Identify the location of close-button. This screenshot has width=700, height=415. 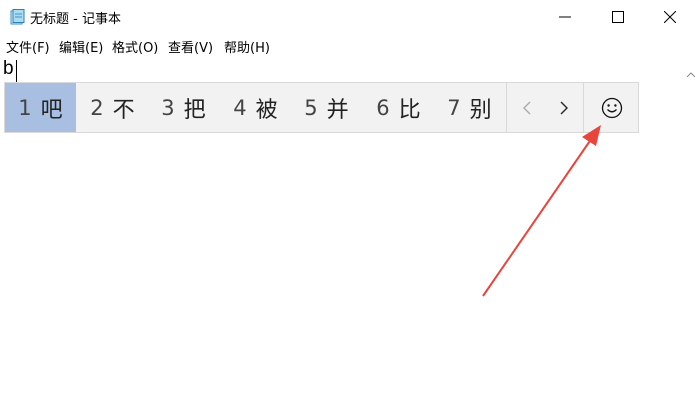
(670, 17).